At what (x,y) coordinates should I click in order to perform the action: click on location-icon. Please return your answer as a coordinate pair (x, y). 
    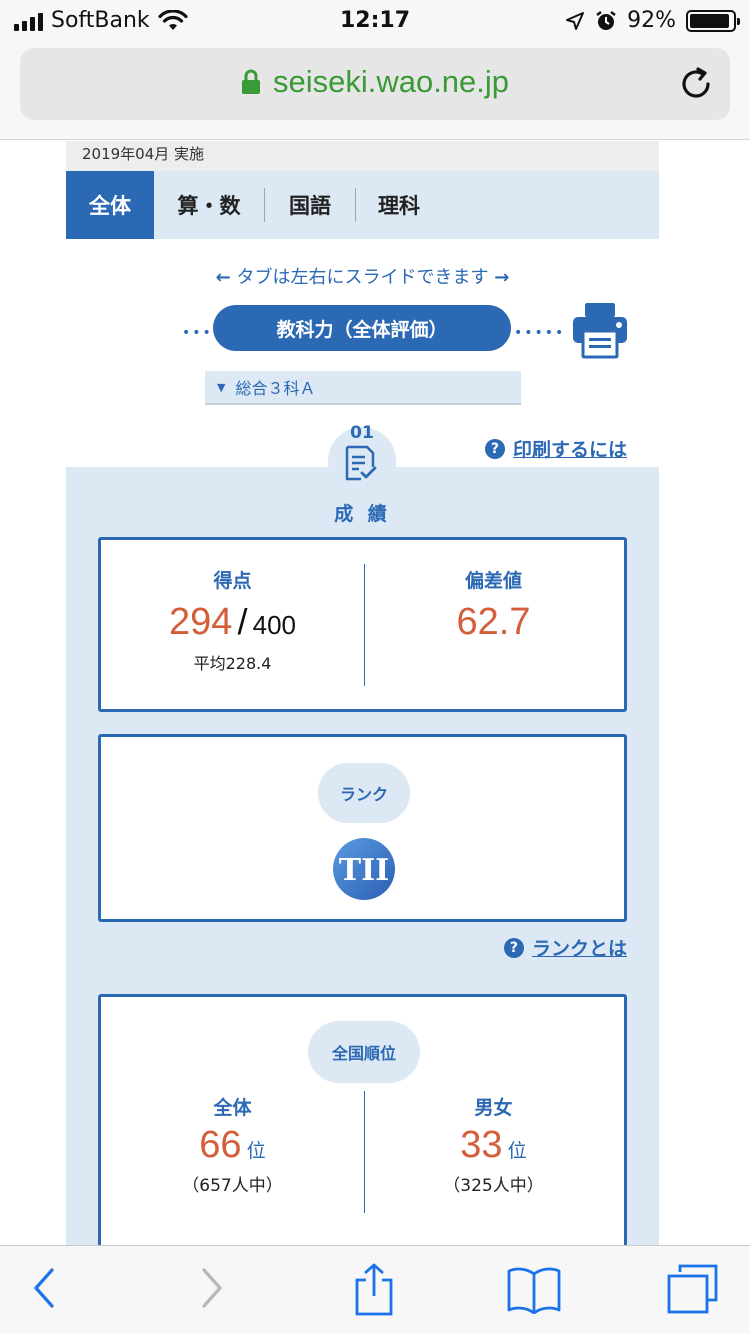
    Looking at the image, I should click on (575, 20).